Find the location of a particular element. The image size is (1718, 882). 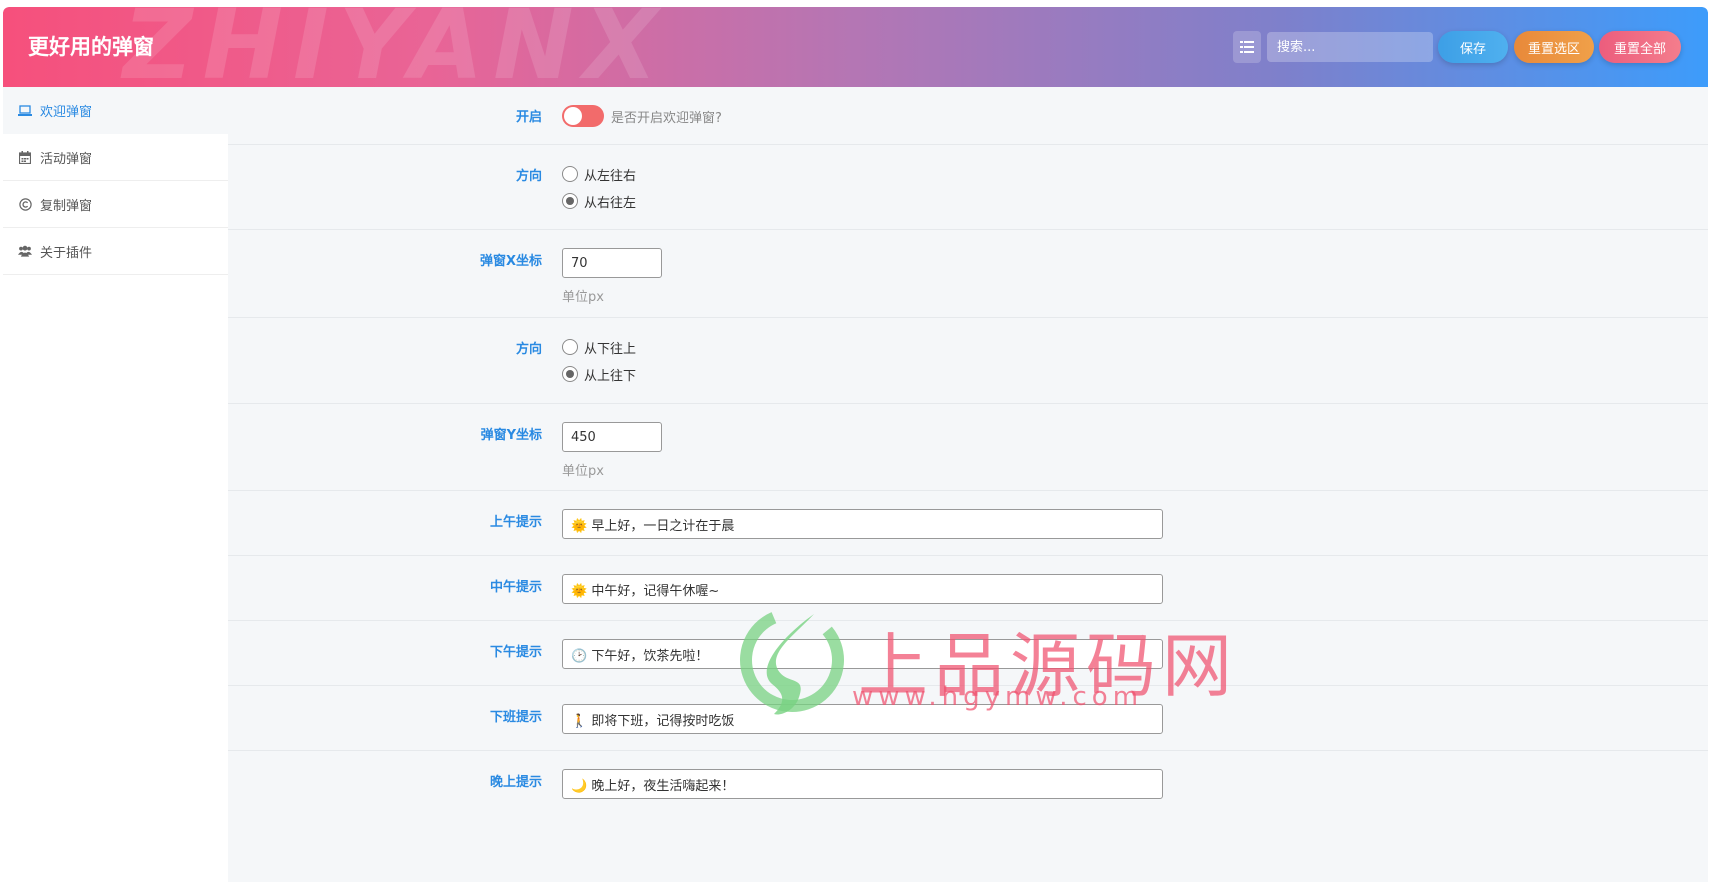

sidebar-item-about-plugin: 关于插件 is located at coordinates (115, 251).